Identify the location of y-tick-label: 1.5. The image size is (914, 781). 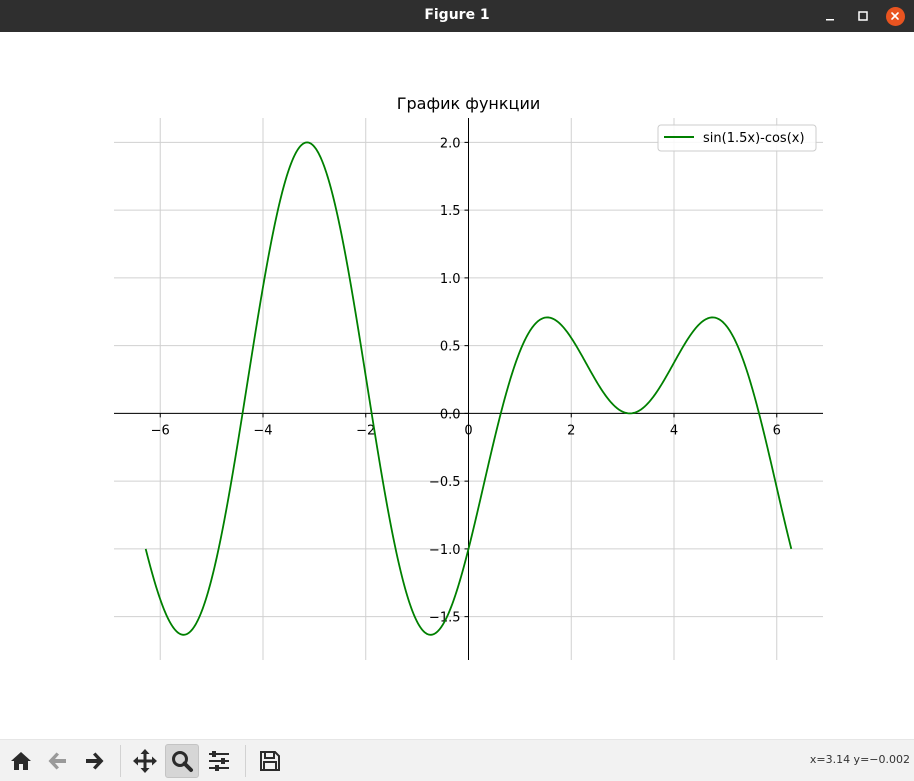
(450, 211).